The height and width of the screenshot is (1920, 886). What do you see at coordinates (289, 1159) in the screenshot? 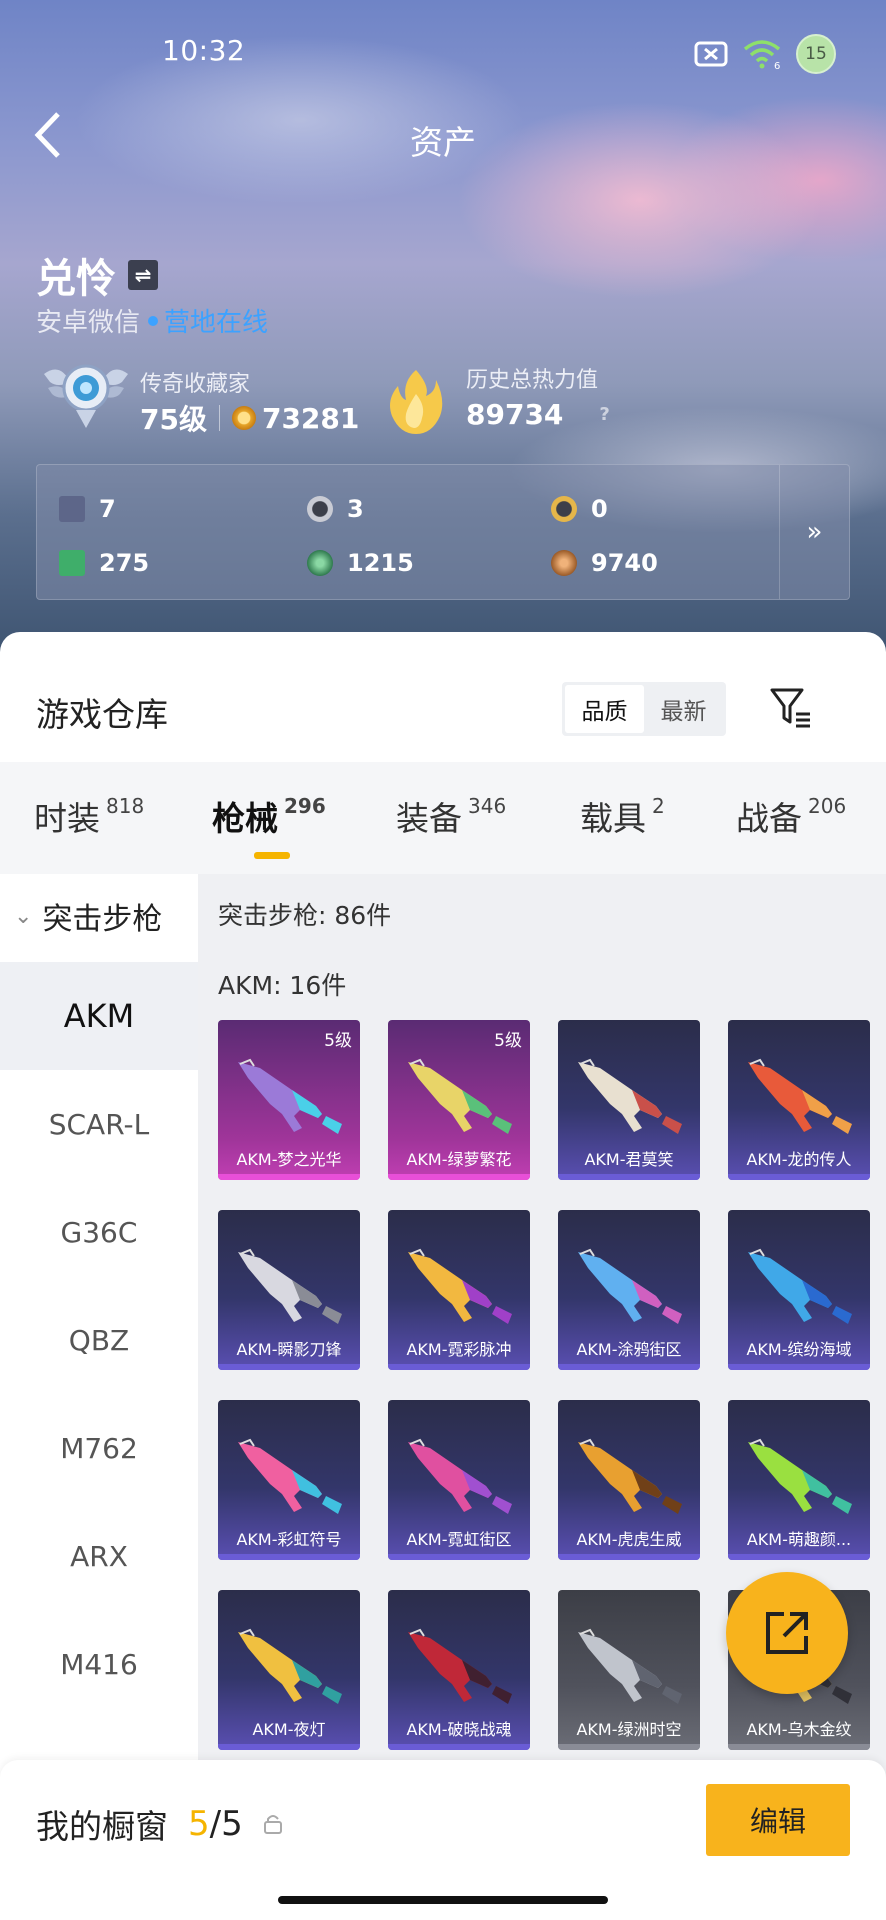
I see `item-name: AKM-梦之光华` at bounding box center [289, 1159].